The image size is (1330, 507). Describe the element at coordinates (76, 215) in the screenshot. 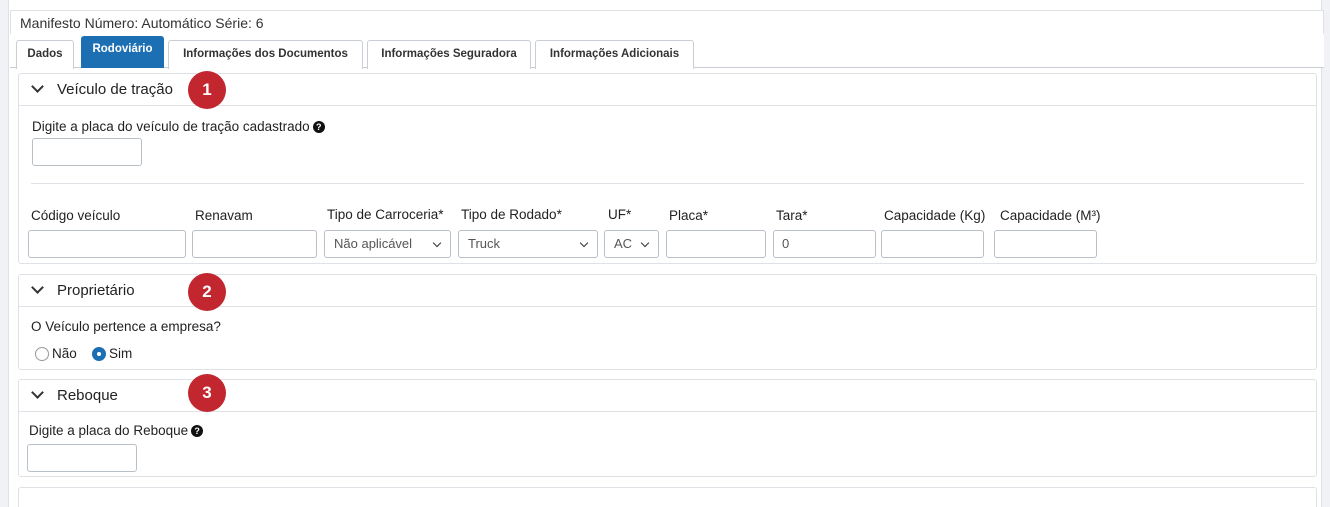

I see `codigo-veiculo-label: Código veículo` at that location.